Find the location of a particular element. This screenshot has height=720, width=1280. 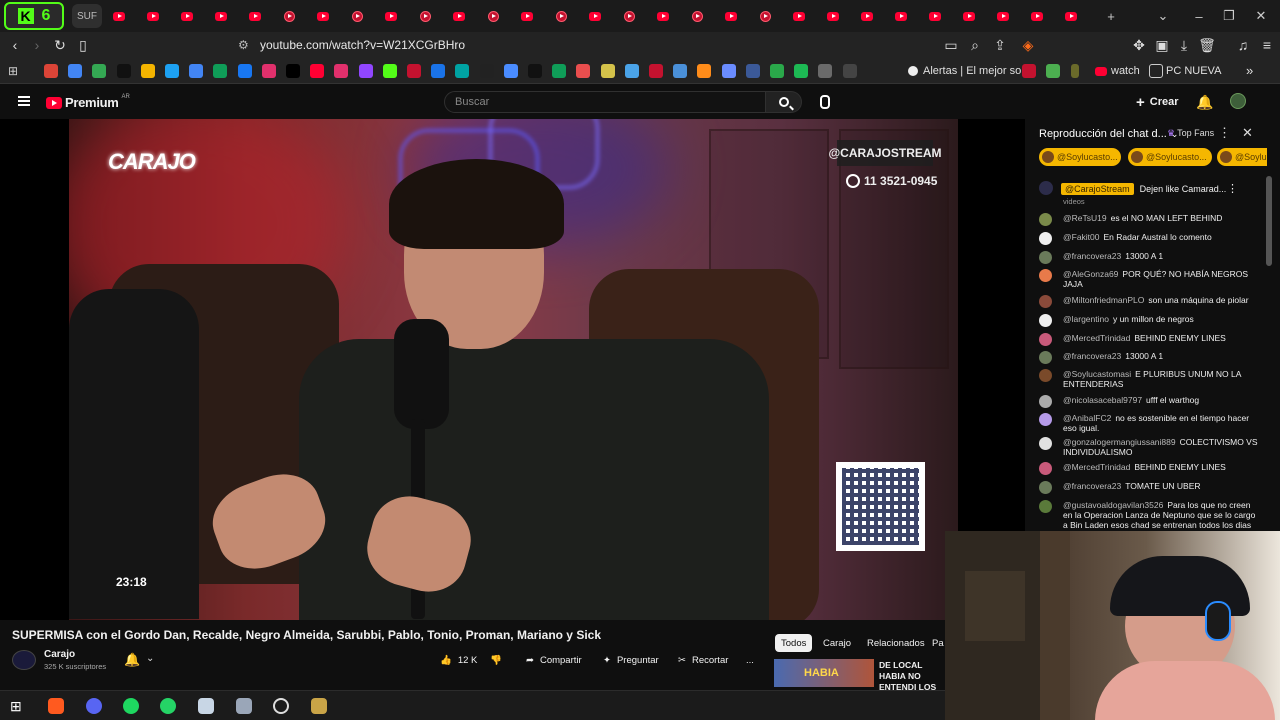

windows-start-icon: ⊞ is located at coordinates (18, 706).